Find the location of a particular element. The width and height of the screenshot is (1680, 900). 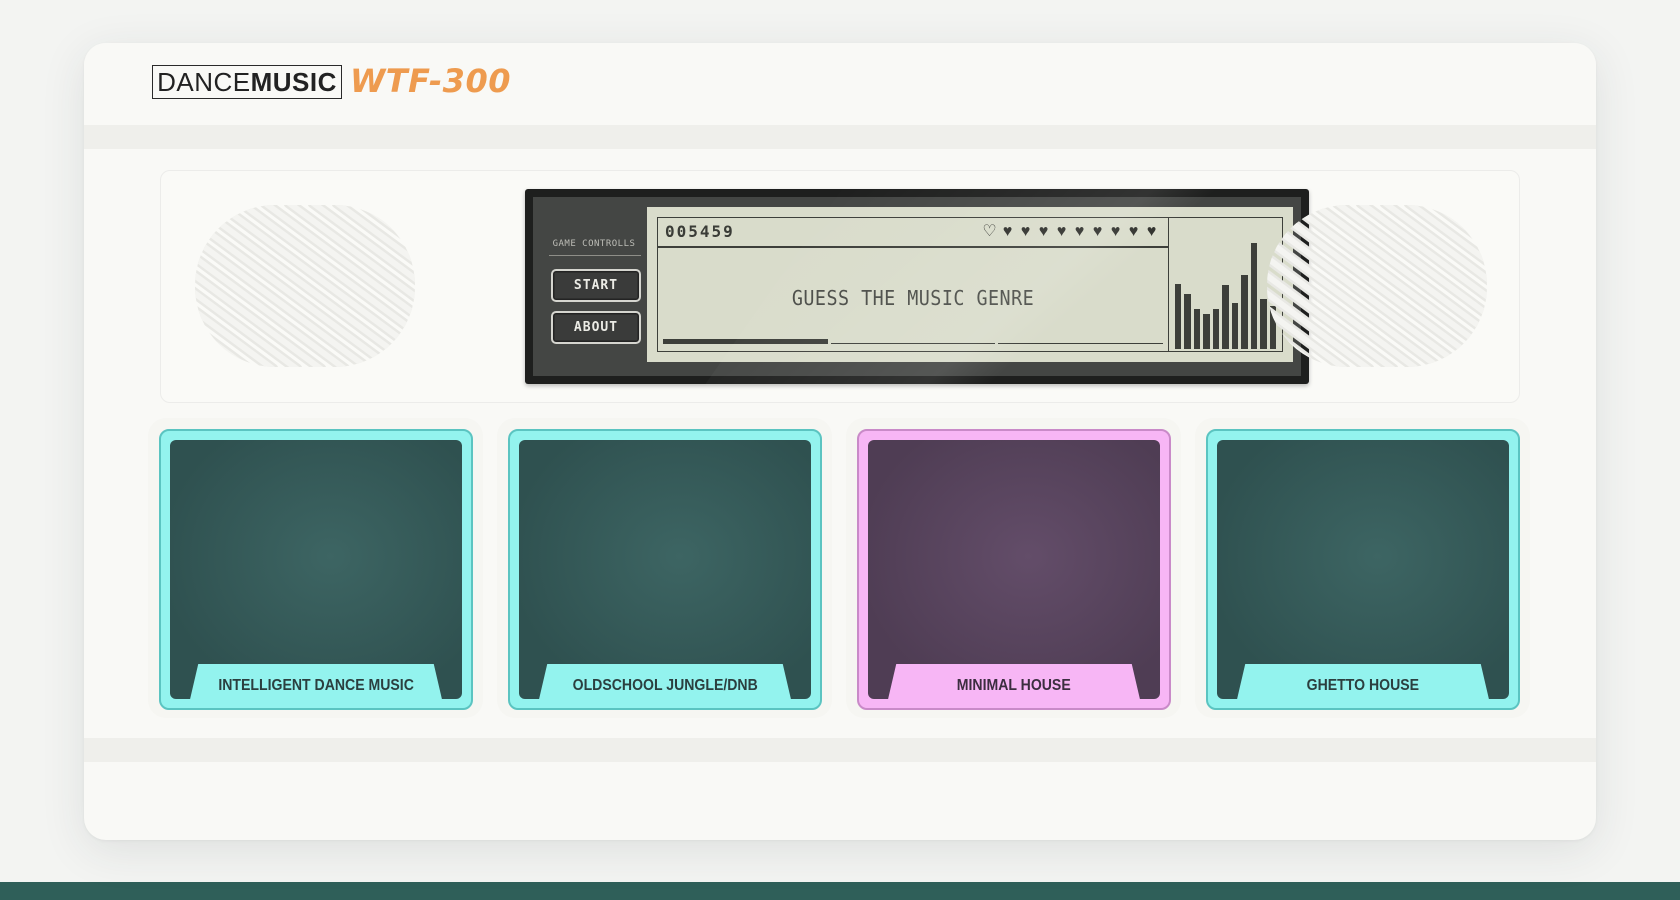

pad-slot-2: OLDSCHOOL JUNGLE/DNB is located at coordinates (664, 568).